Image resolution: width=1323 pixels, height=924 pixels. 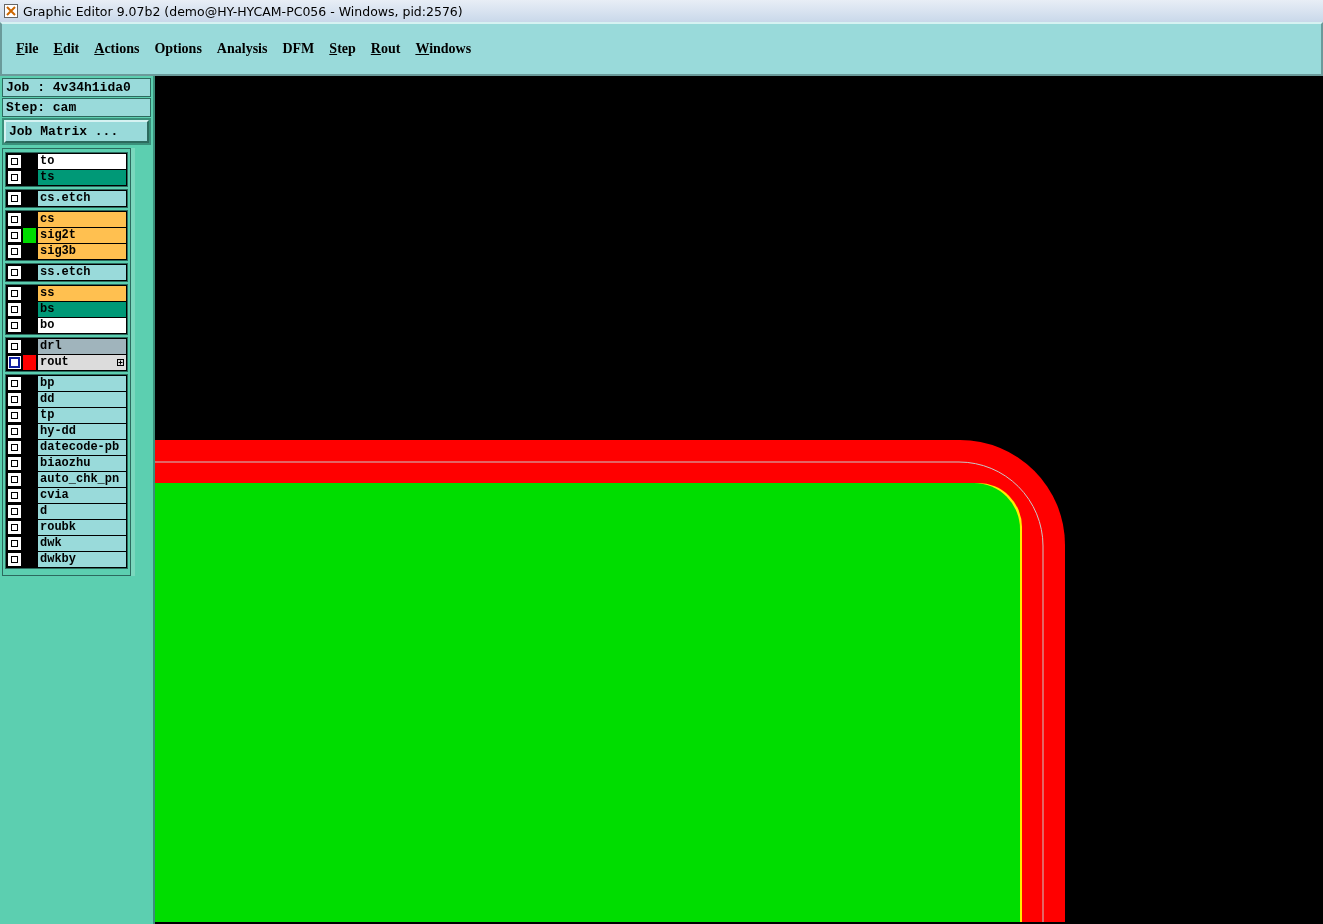 What do you see at coordinates (11, 11) in the screenshot?
I see `app-icon` at bounding box center [11, 11].